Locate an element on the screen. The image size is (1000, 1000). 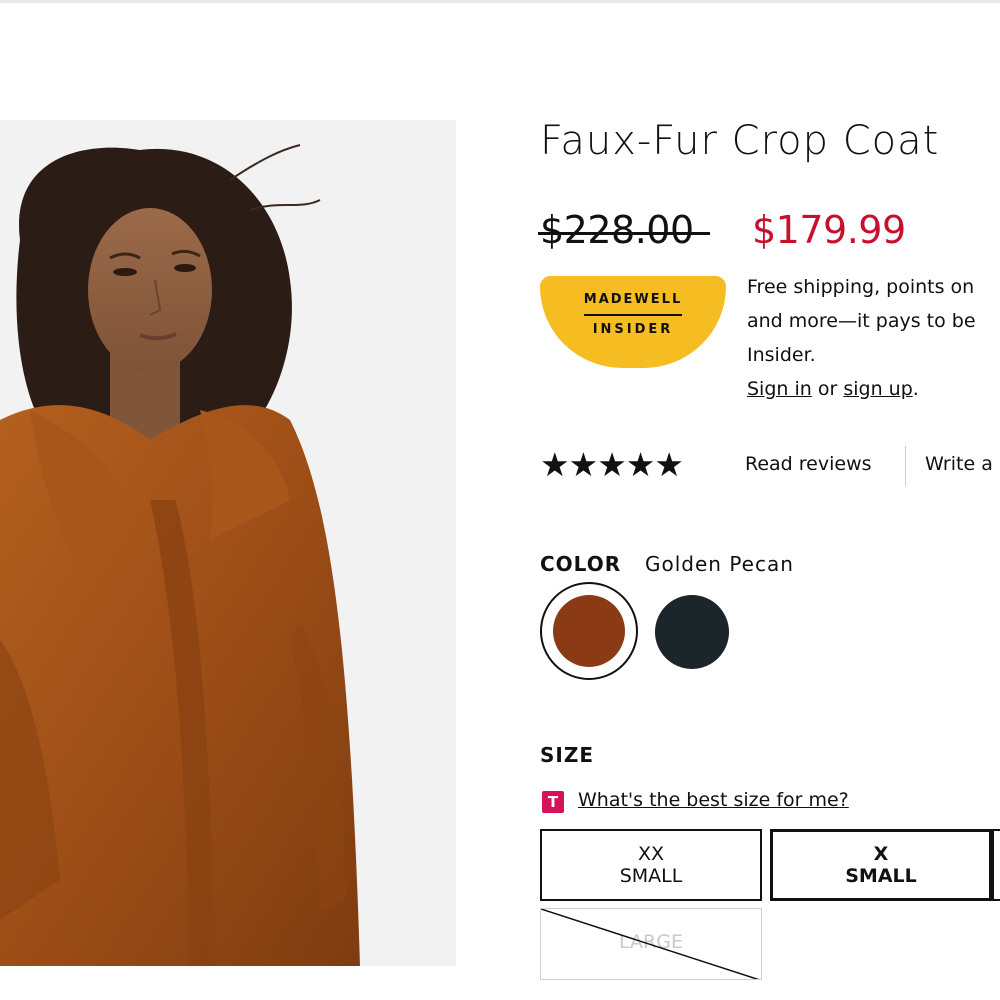
selected-color-name: Golden Pecan is located at coordinates (719, 564).